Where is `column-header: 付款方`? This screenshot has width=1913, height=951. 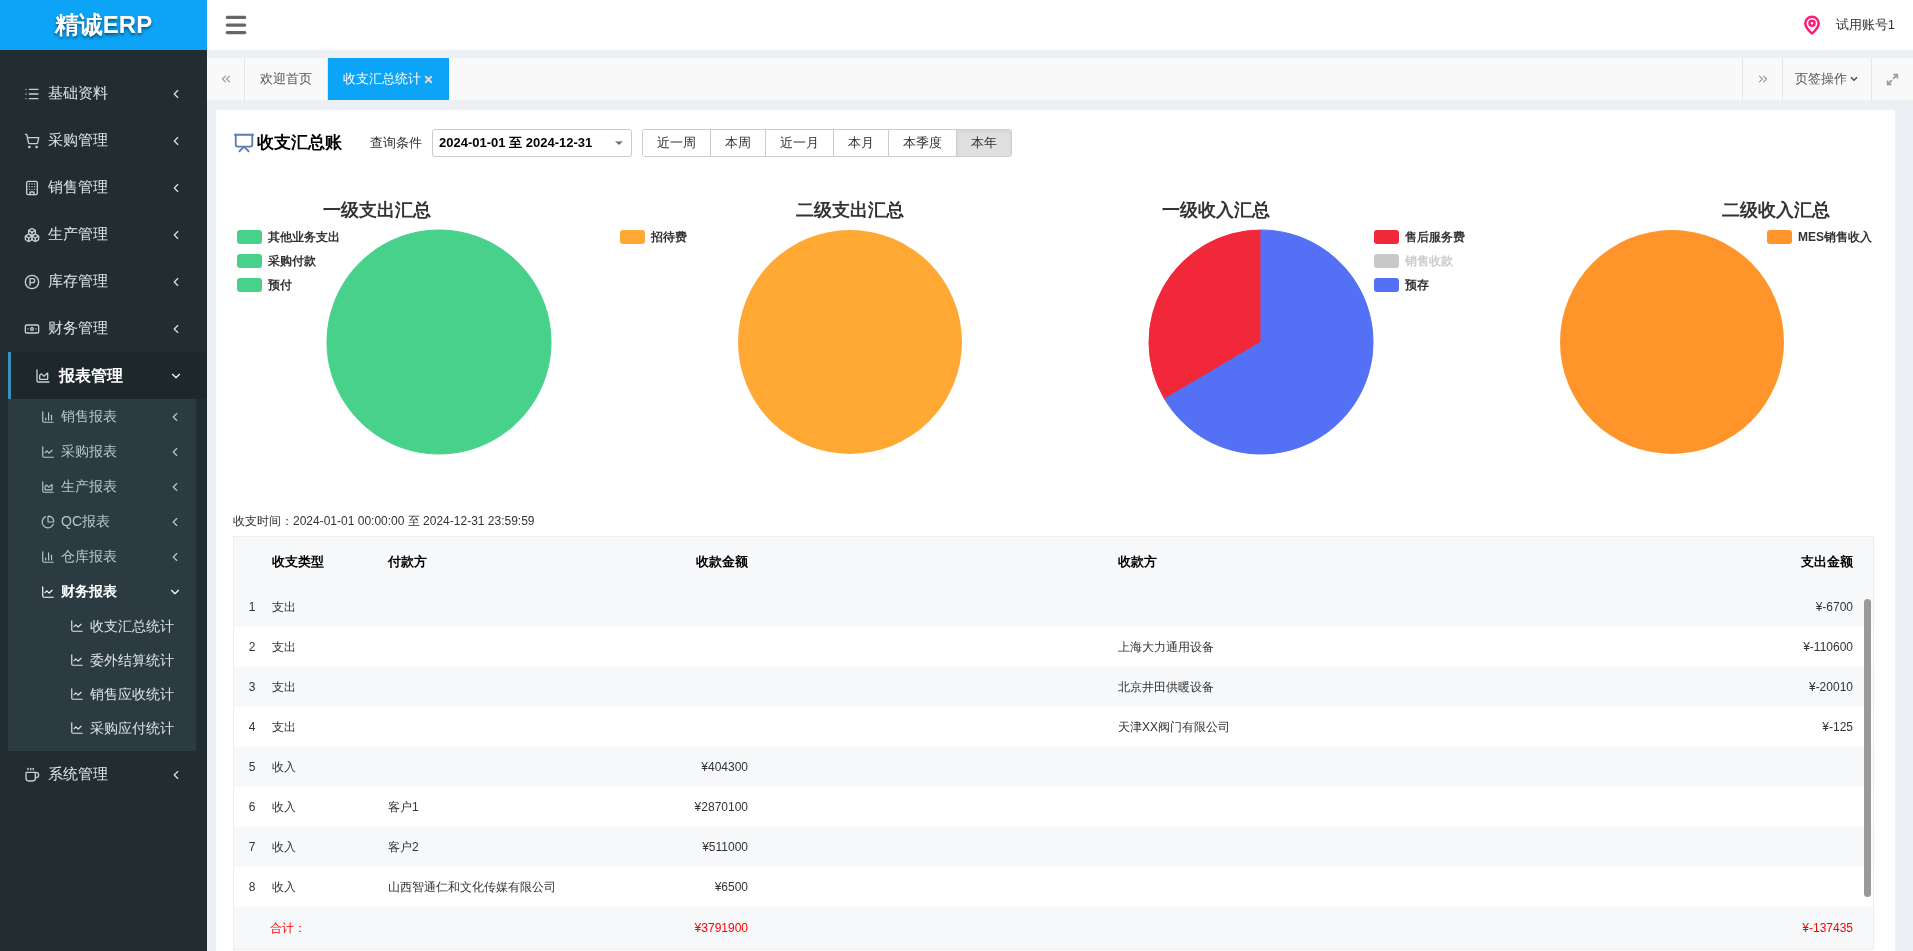
column-header: 付款方 is located at coordinates (408, 562).